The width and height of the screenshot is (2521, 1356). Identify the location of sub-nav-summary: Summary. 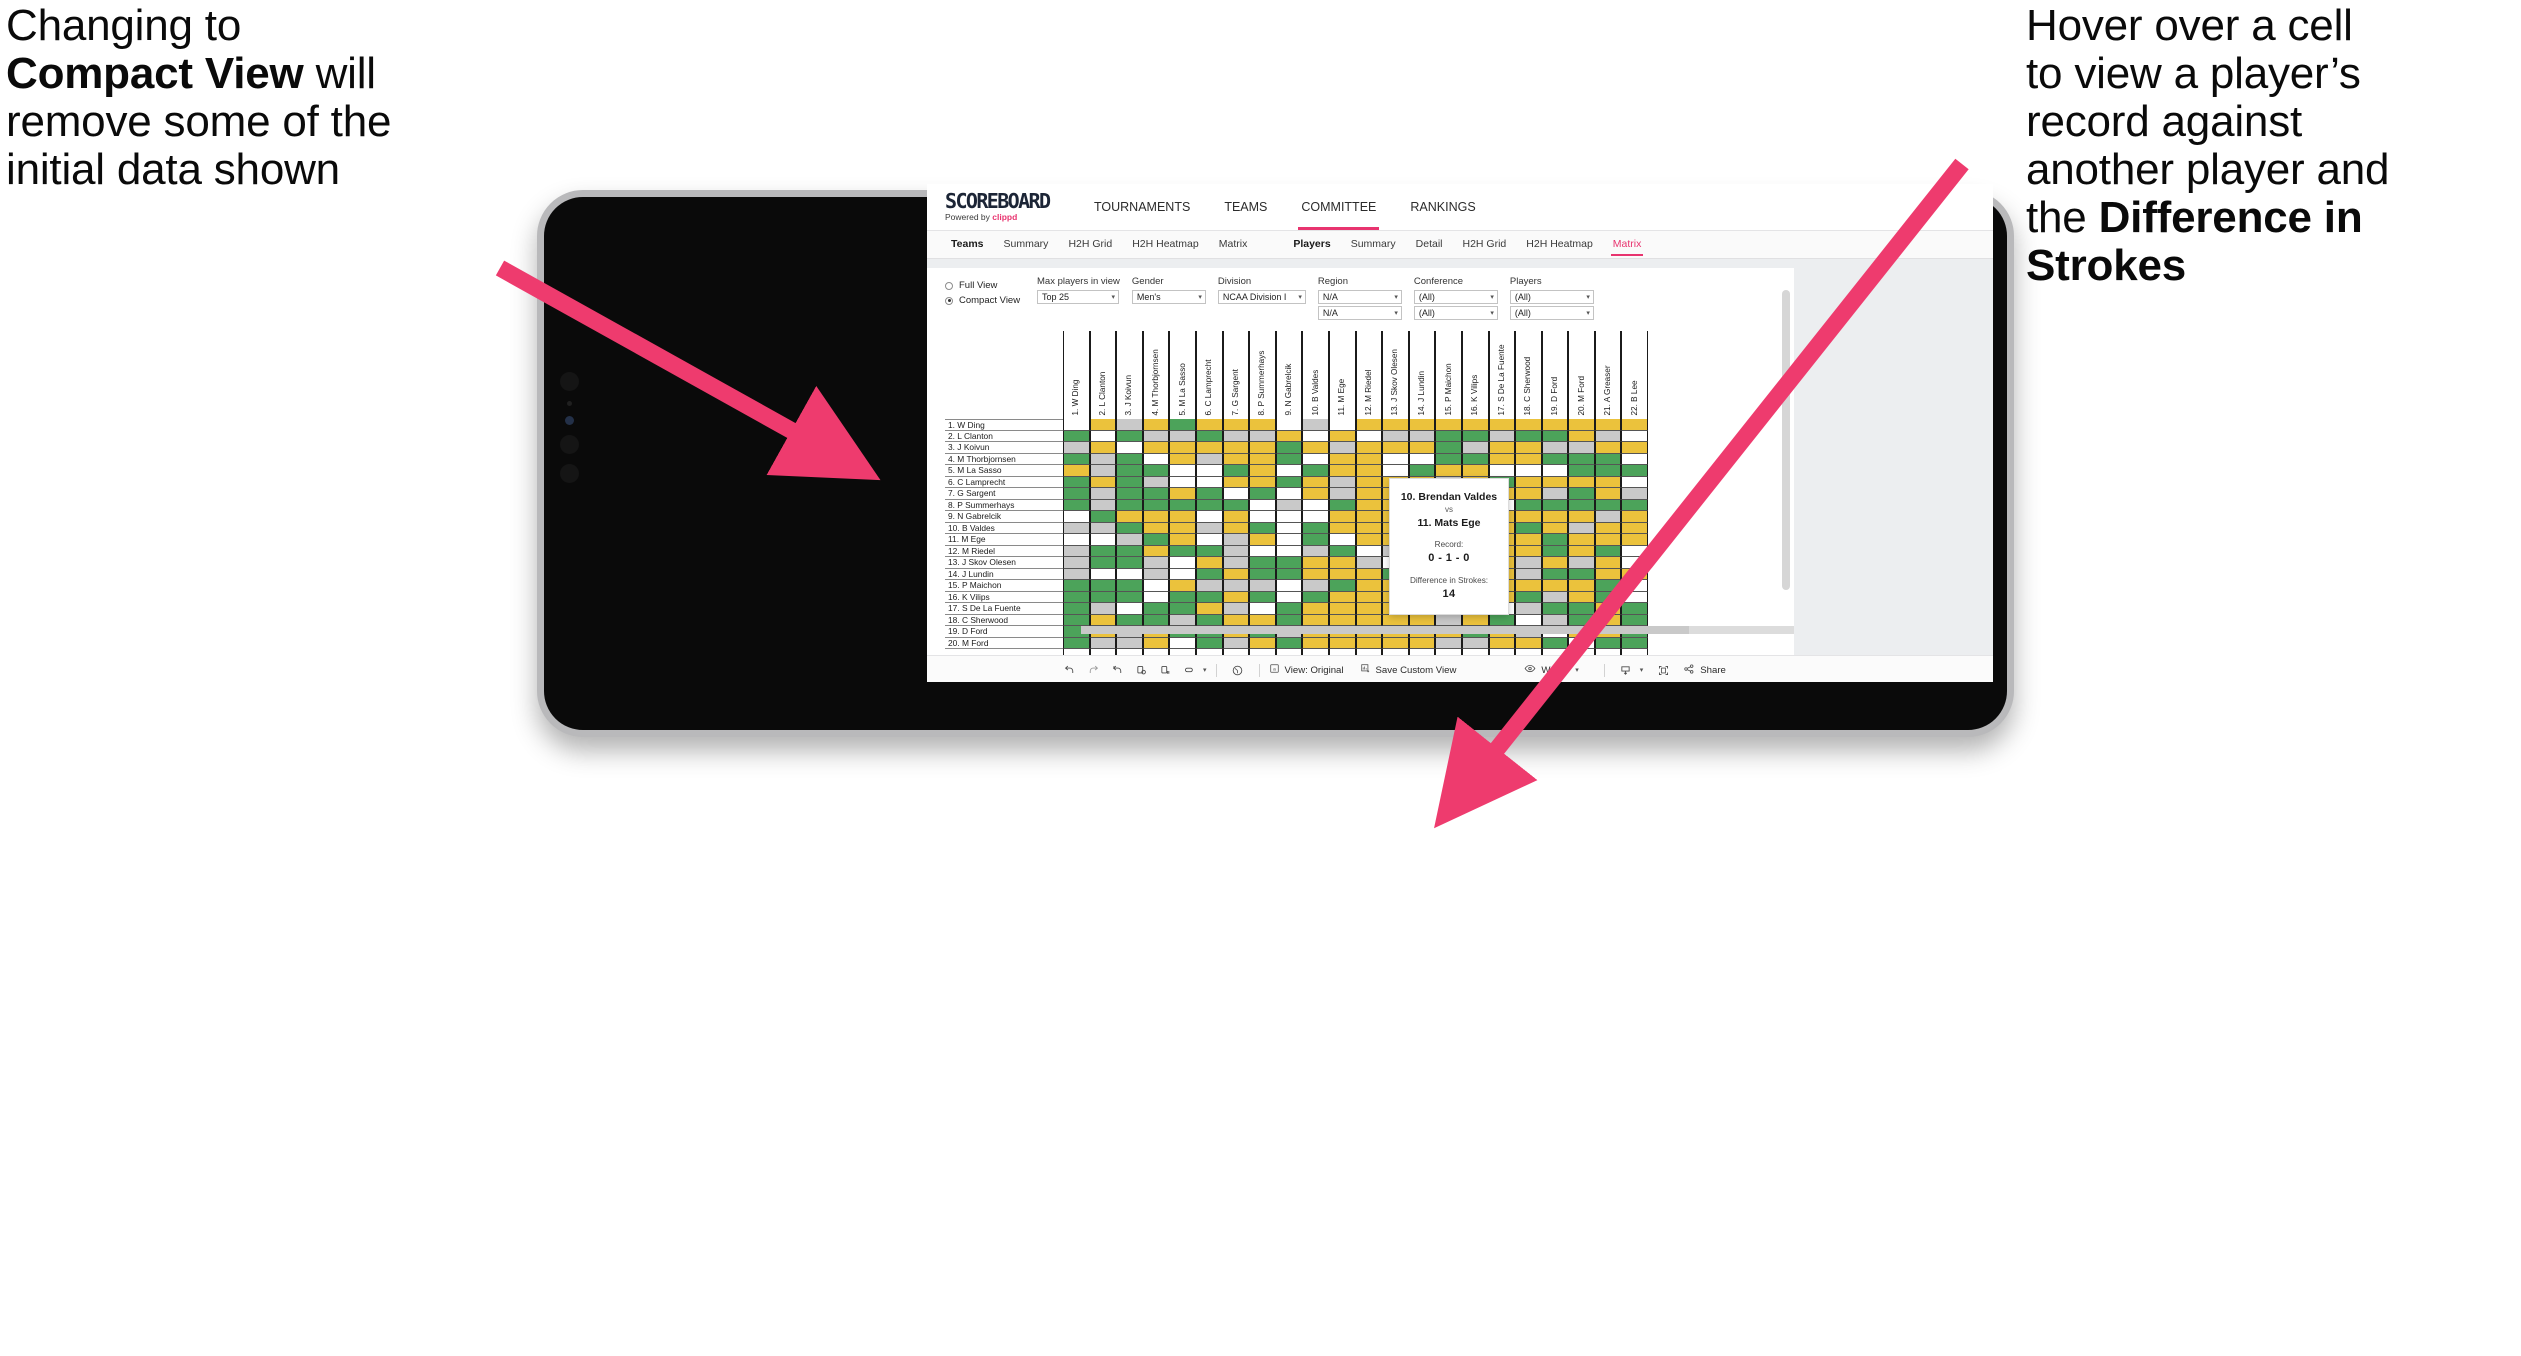
(1026, 244).